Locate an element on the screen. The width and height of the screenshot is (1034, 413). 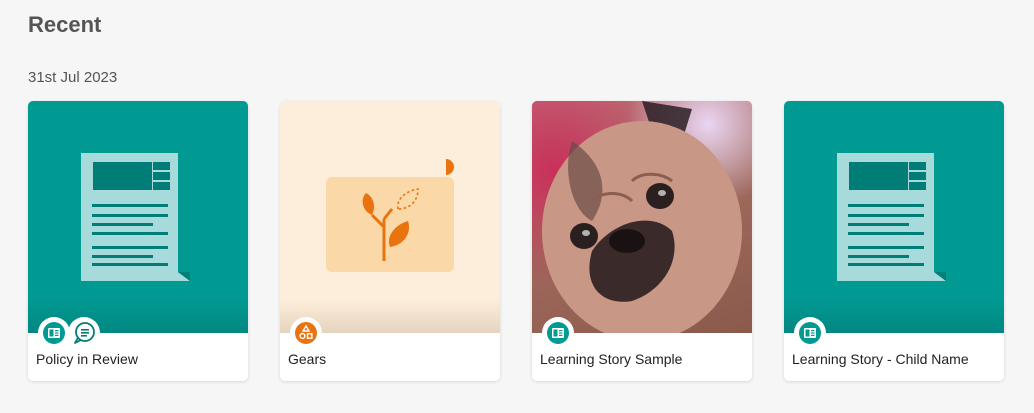
shapes-icon is located at coordinates (306, 333).